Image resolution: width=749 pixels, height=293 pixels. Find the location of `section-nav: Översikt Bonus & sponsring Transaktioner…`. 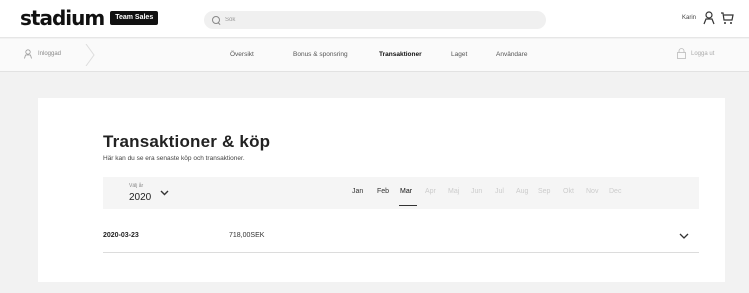

section-nav: Översikt Bonus & sponsring Transaktioner… is located at coordinates (374, 57).